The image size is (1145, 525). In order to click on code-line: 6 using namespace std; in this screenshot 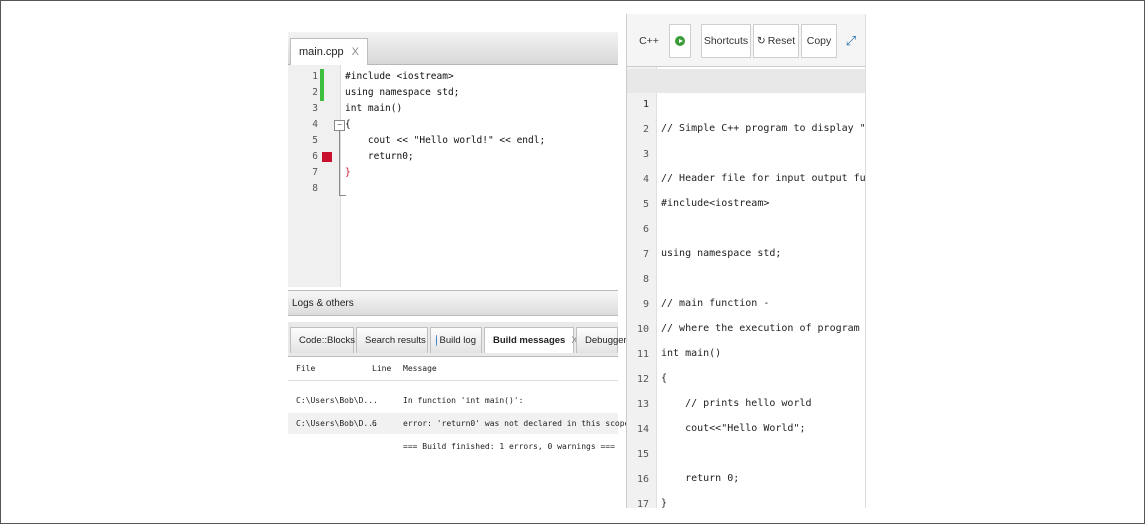, I will do `click(746, 226)`.